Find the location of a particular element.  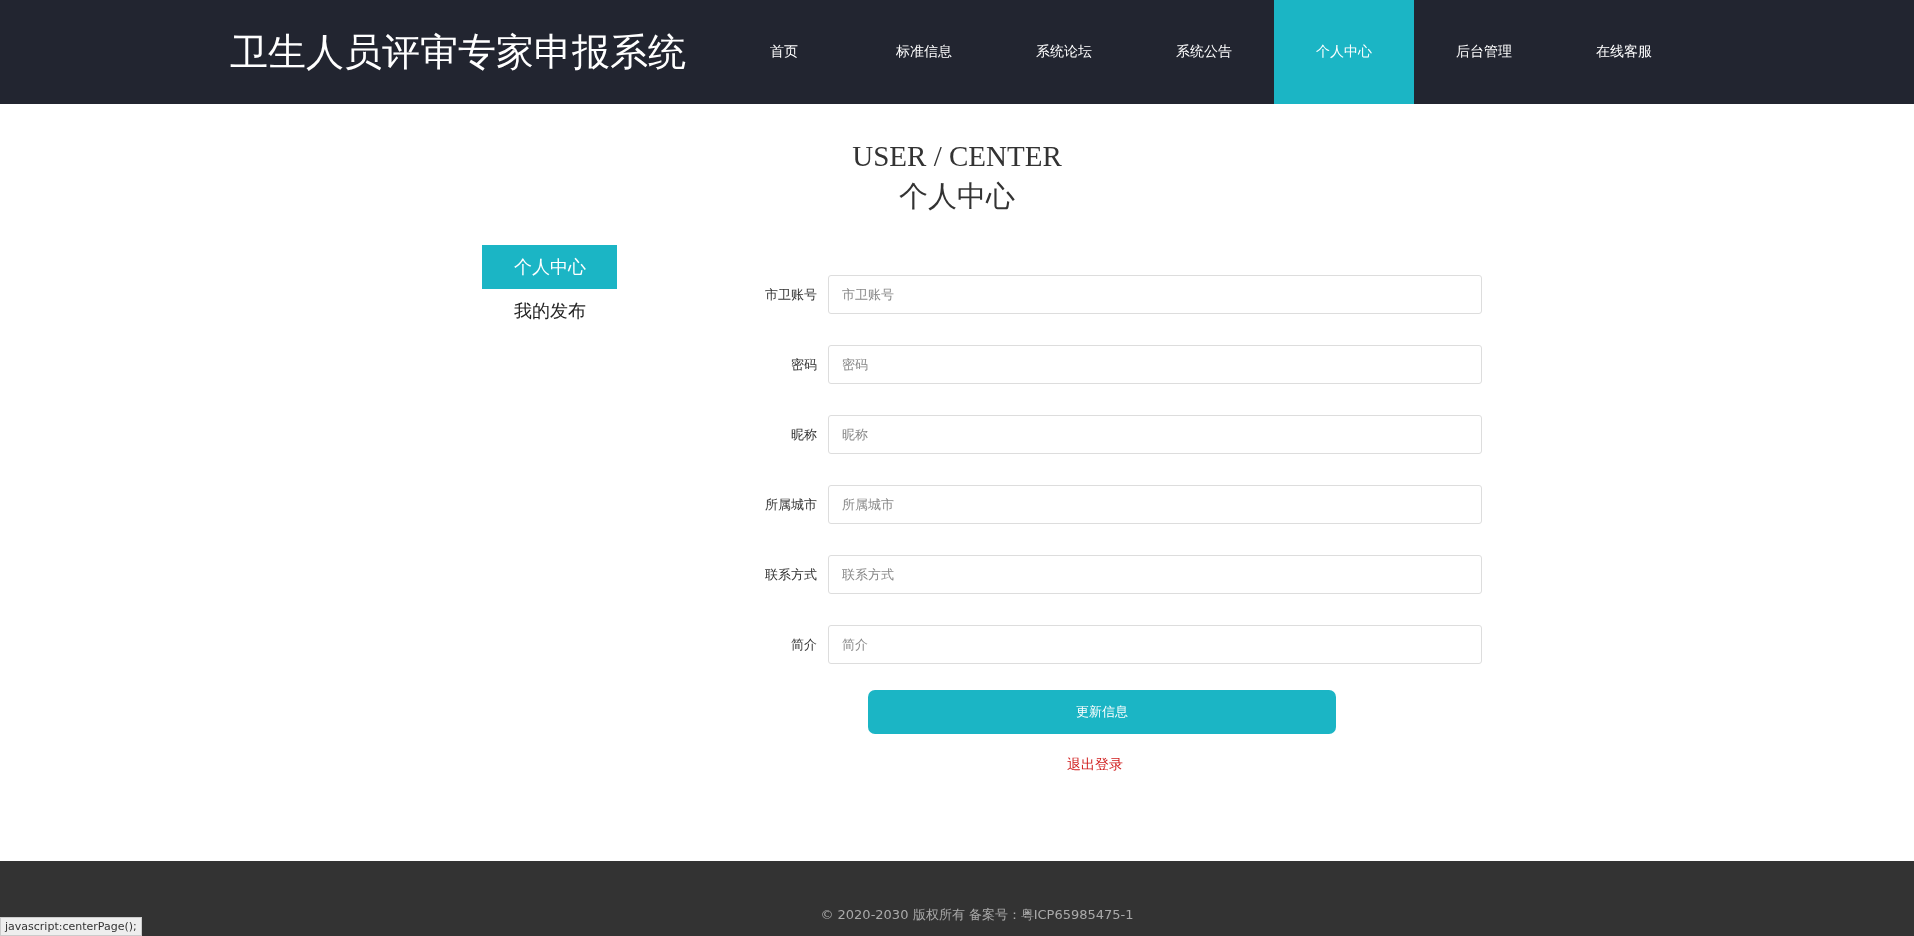

nav-link: 系统公告 is located at coordinates (1204, 52).